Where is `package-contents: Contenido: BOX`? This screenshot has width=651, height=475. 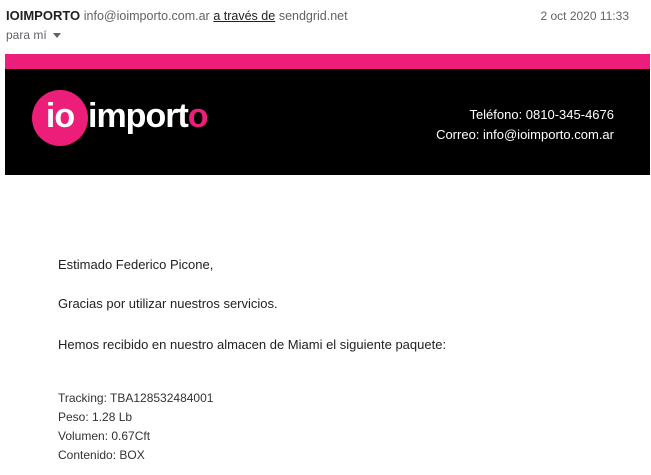
package-contents: Contenido: BOX is located at coordinates (101, 455).